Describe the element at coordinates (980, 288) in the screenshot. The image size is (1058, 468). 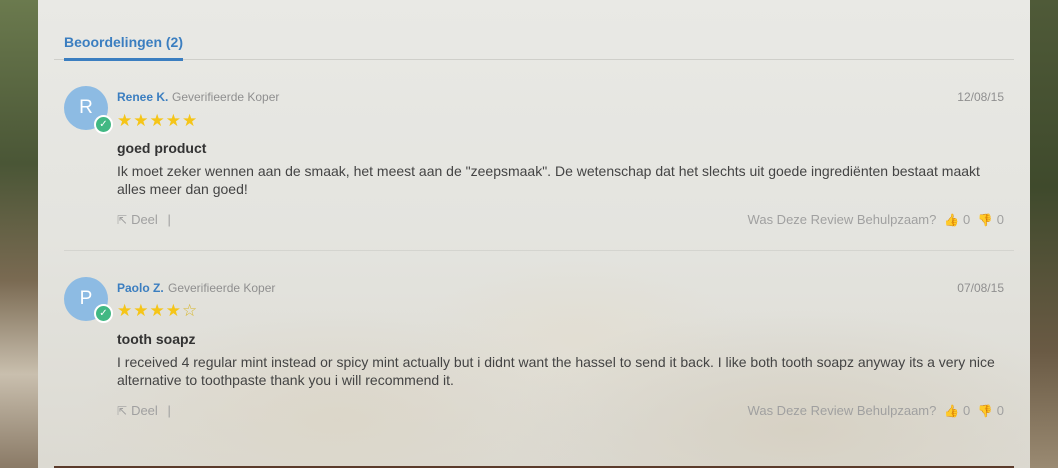
I see `review-date: 07/08/15` at that location.